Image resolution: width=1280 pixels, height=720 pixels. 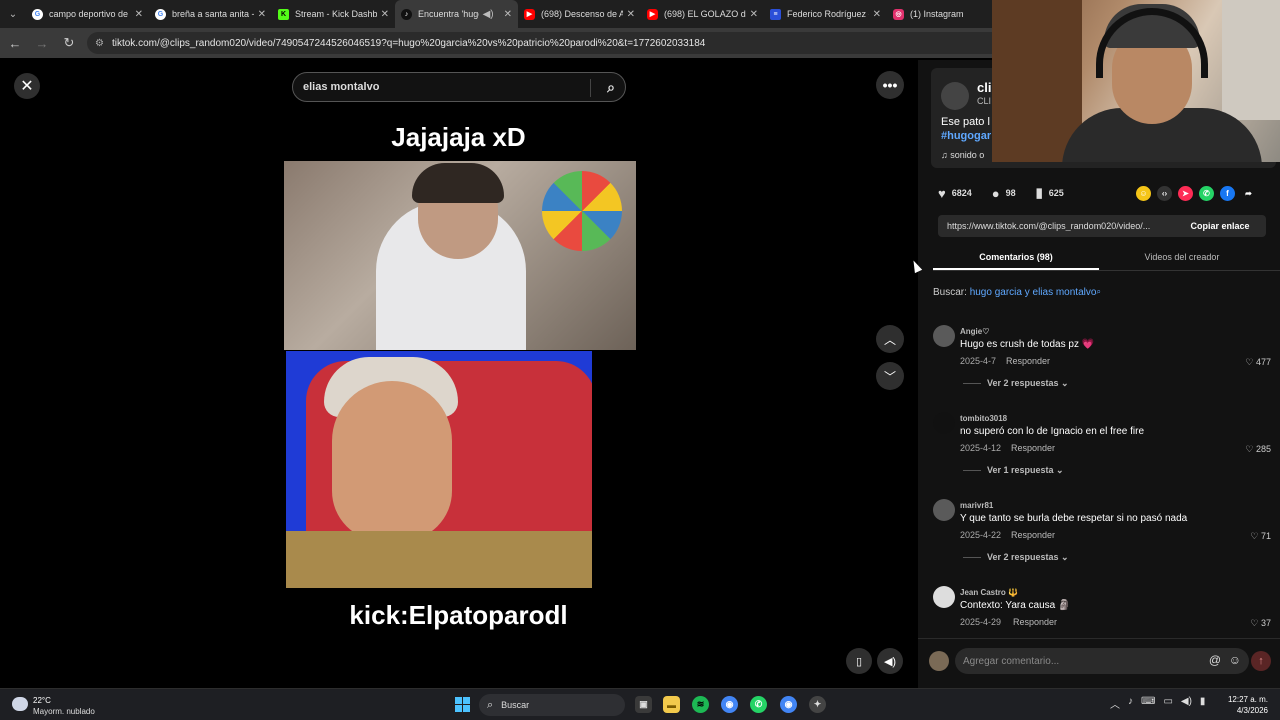 I want to click on comment-like: ♡ 71, so click(x=1260, y=536).